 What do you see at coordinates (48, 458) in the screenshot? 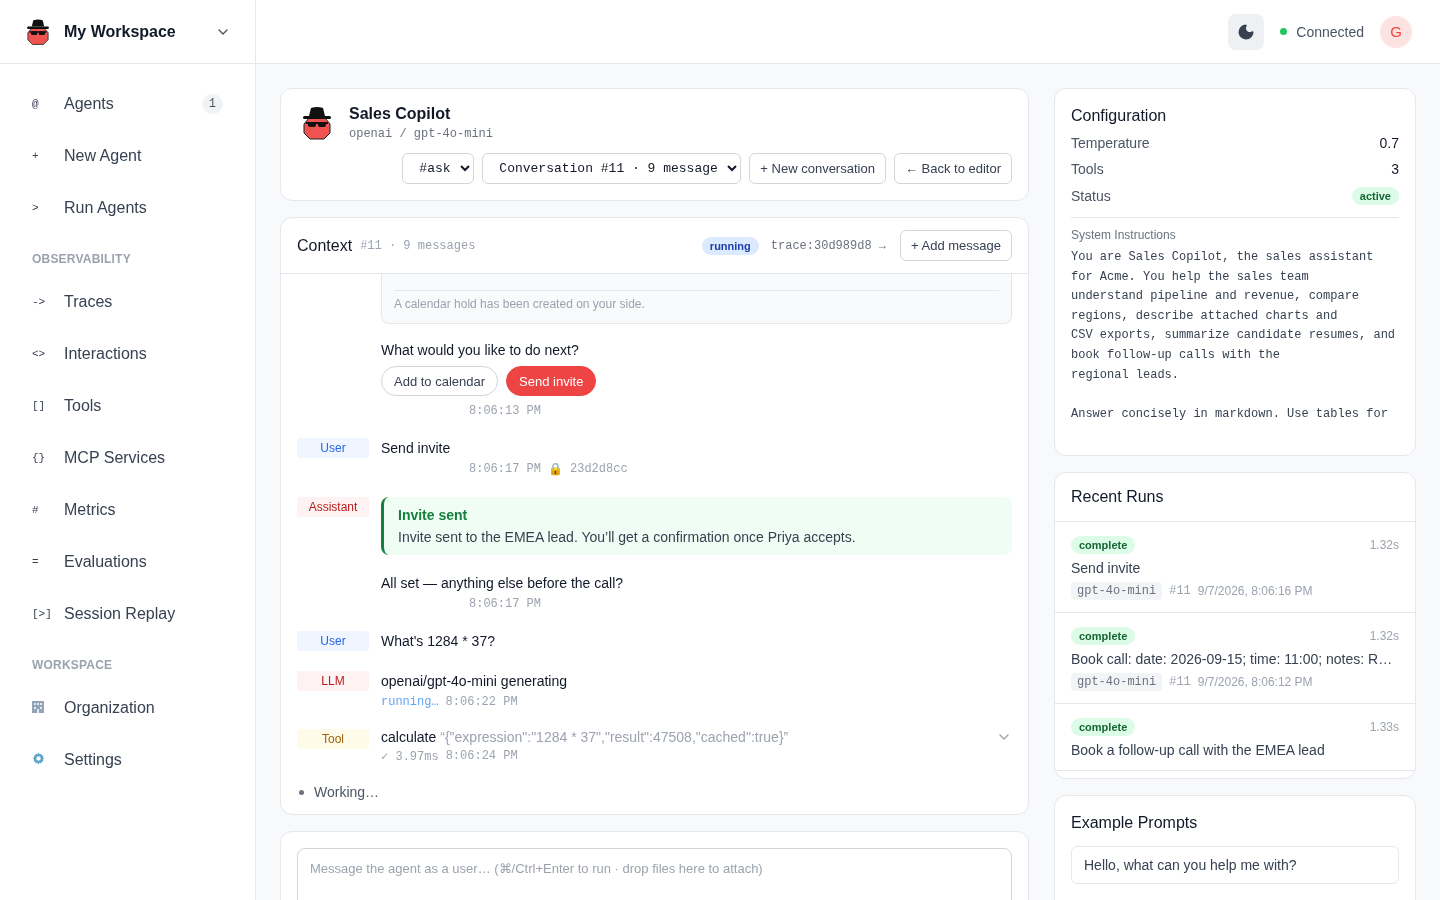
I see `nav-glyph-icon: {}` at bounding box center [48, 458].